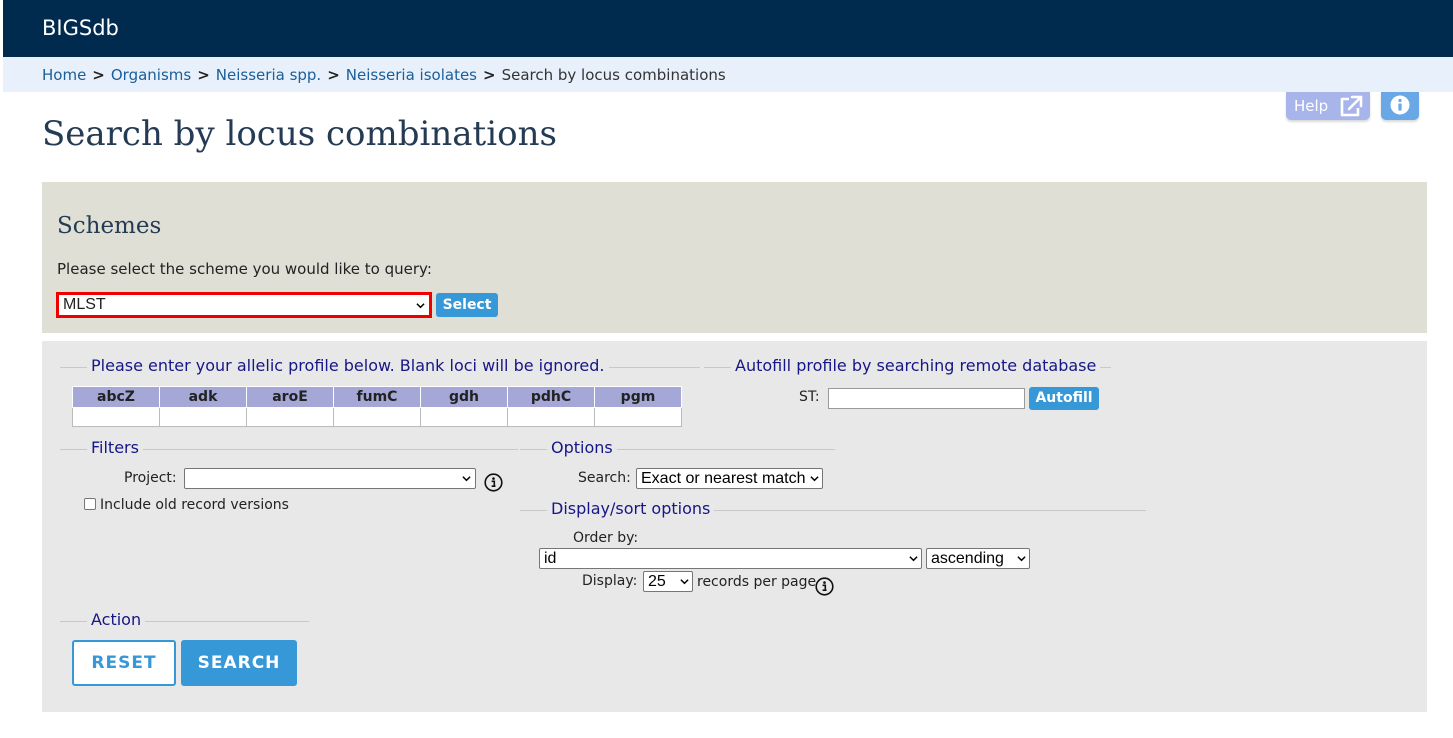 The image size is (1453, 738). I want to click on project-label: Project:, so click(150, 478).